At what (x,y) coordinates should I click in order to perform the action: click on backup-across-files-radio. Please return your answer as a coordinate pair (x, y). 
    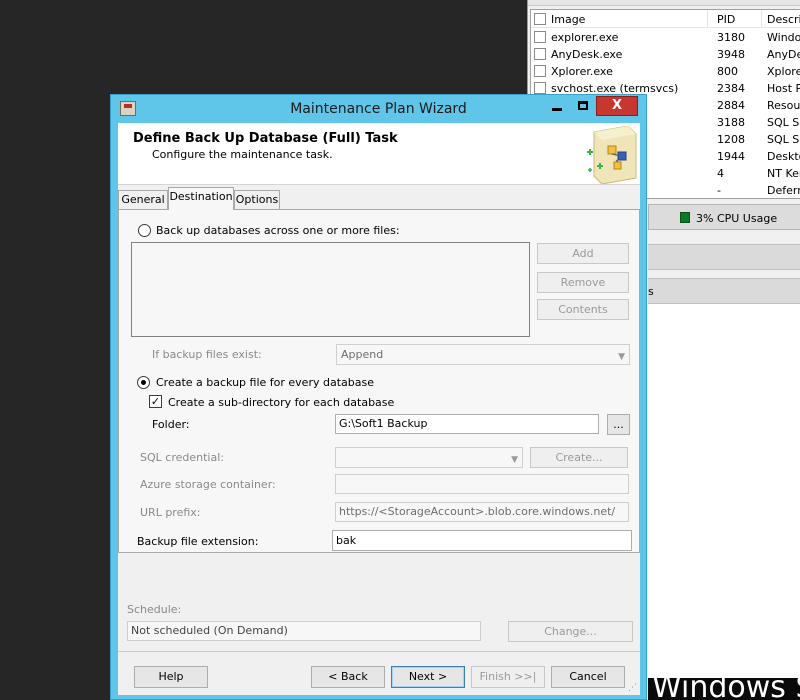
    Looking at the image, I should click on (144, 230).